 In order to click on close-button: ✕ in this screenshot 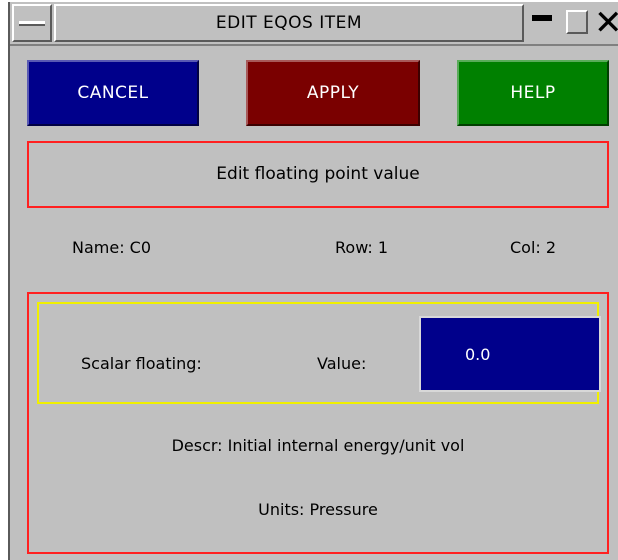, I will do `click(606, 23)`.